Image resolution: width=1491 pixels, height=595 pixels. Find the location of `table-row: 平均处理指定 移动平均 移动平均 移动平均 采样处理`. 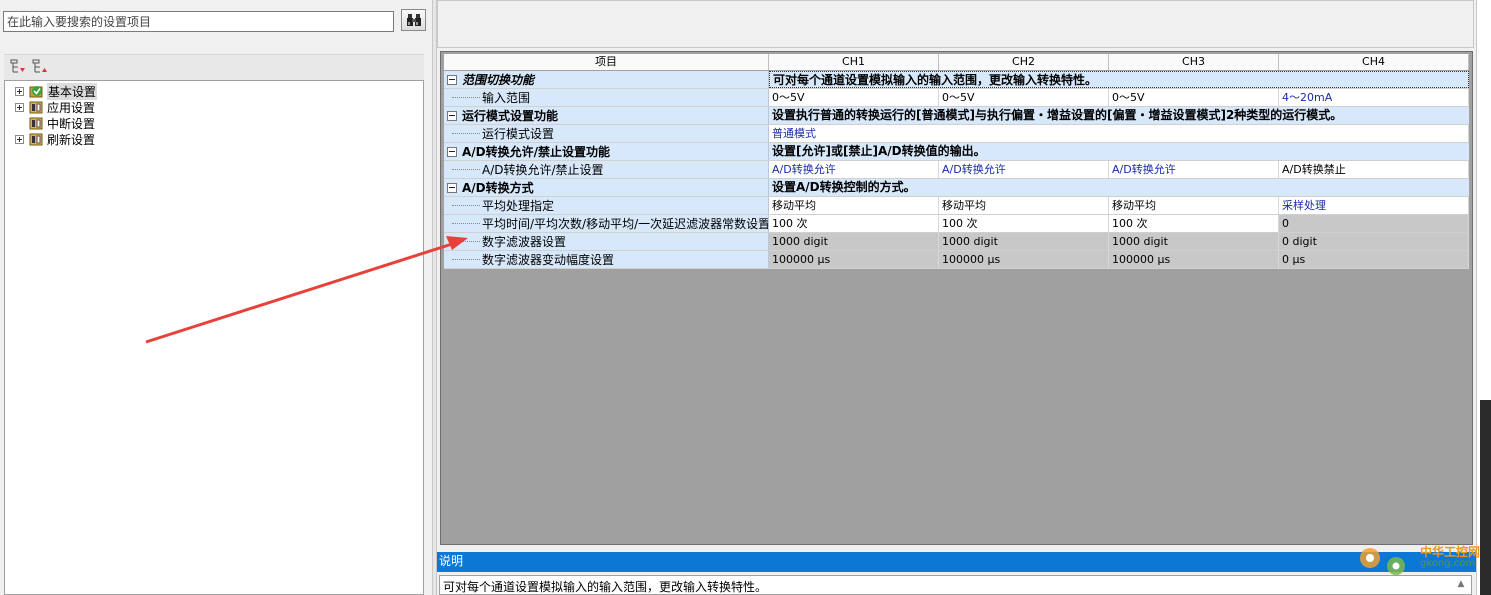

table-row: 平均处理指定 移动平均 移动平均 移动平均 采样处理 is located at coordinates (956, 206).